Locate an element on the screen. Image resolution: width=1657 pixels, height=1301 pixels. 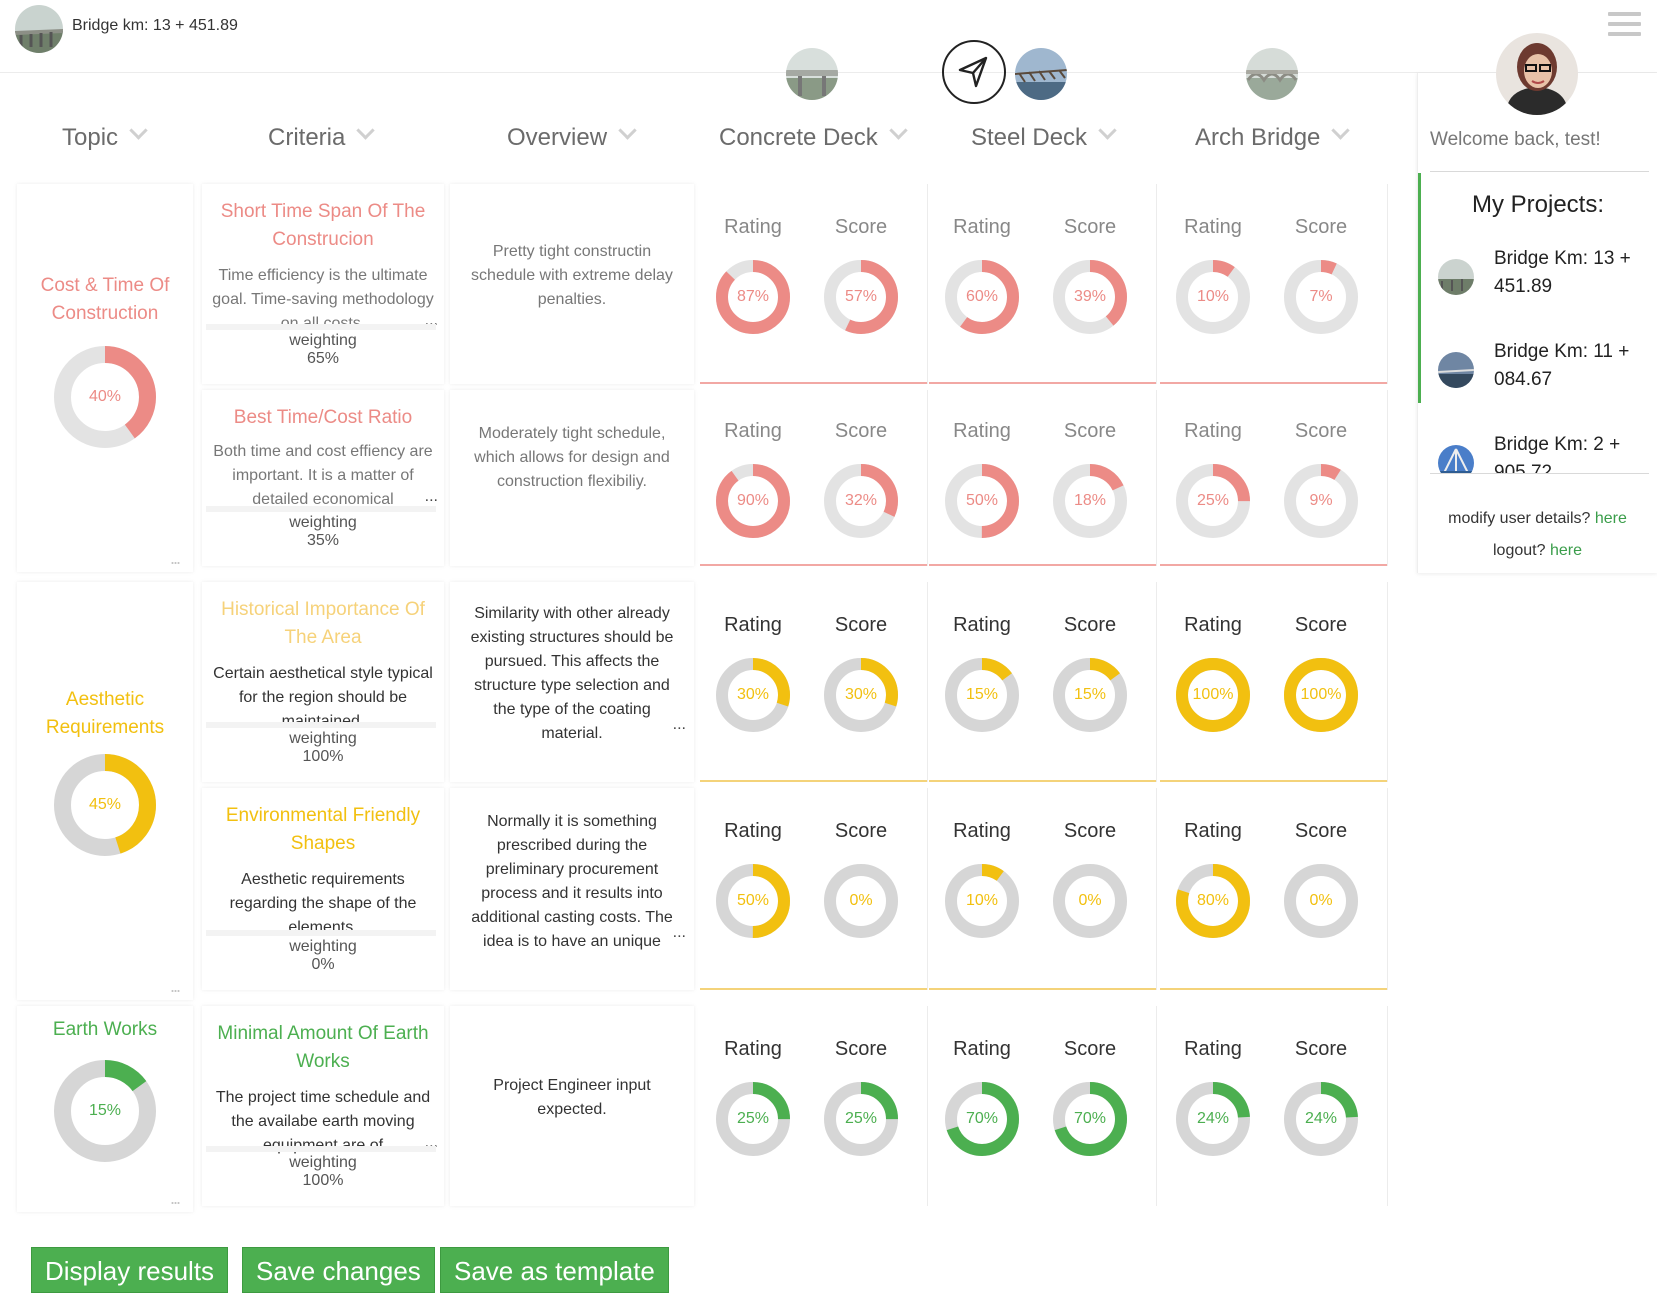
rating-donut: 60% is located at coordinates (982, 297).